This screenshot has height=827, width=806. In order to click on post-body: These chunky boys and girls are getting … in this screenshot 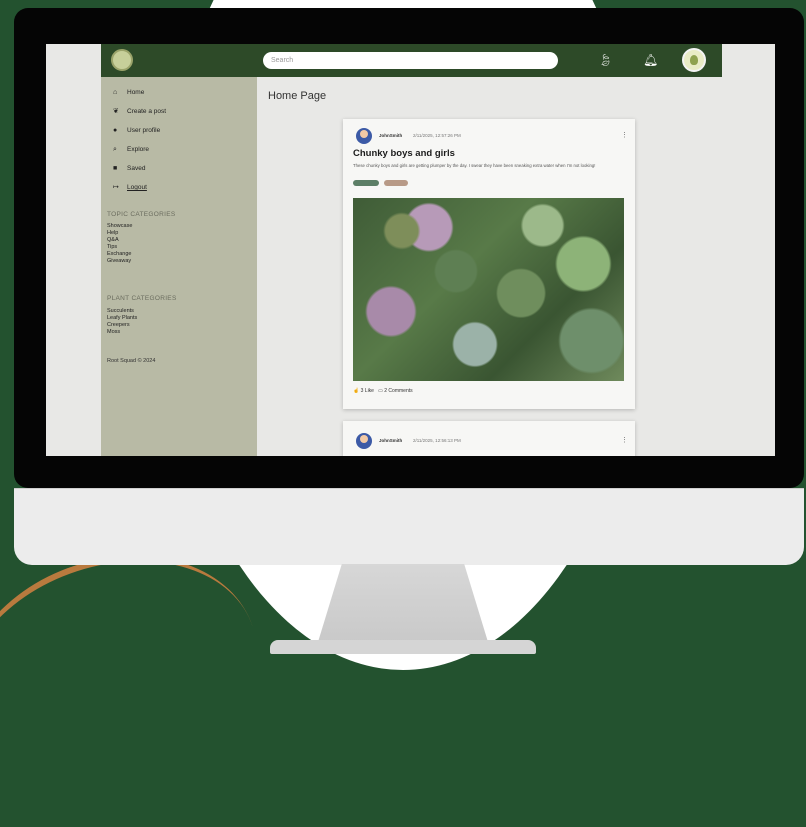, I will do `click(474, 165)`.